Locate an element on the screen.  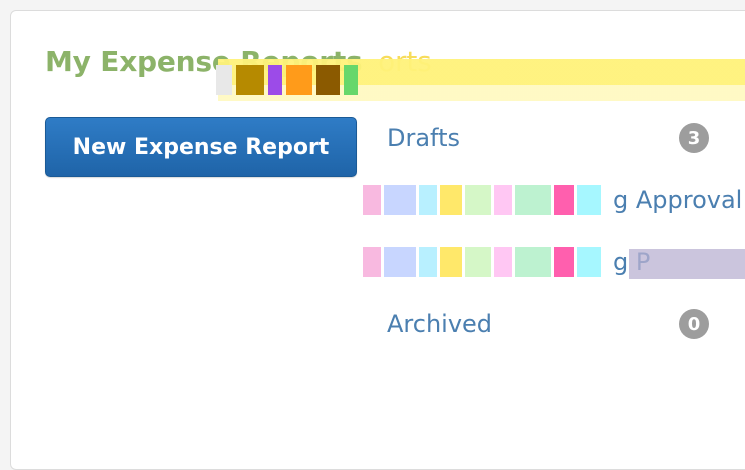
title-glitch-blocks is located at coordinates (321, 80).